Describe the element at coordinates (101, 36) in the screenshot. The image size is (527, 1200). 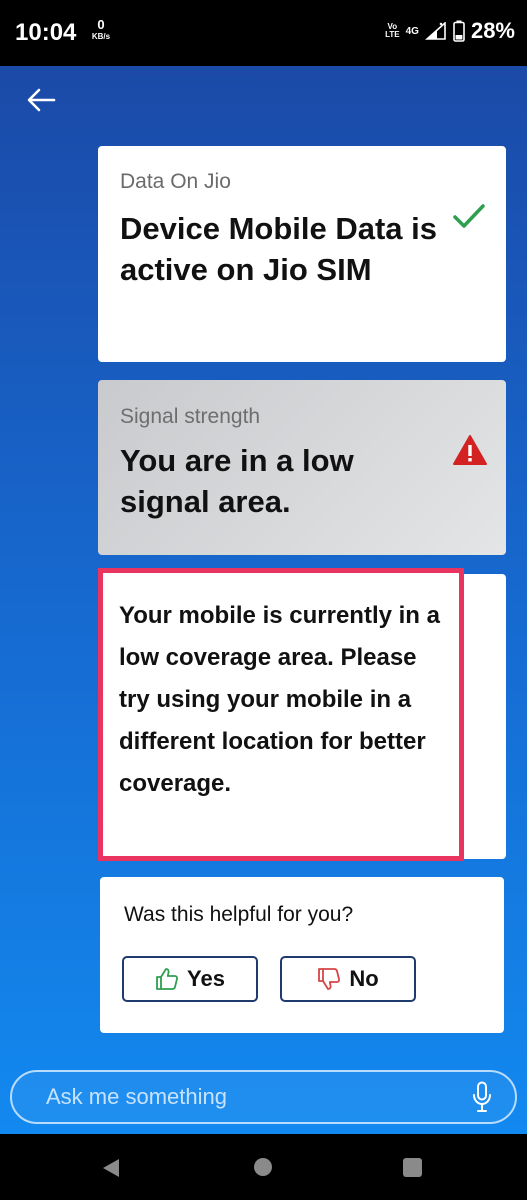
I see `network-speed-unit: KB/s` at that location.